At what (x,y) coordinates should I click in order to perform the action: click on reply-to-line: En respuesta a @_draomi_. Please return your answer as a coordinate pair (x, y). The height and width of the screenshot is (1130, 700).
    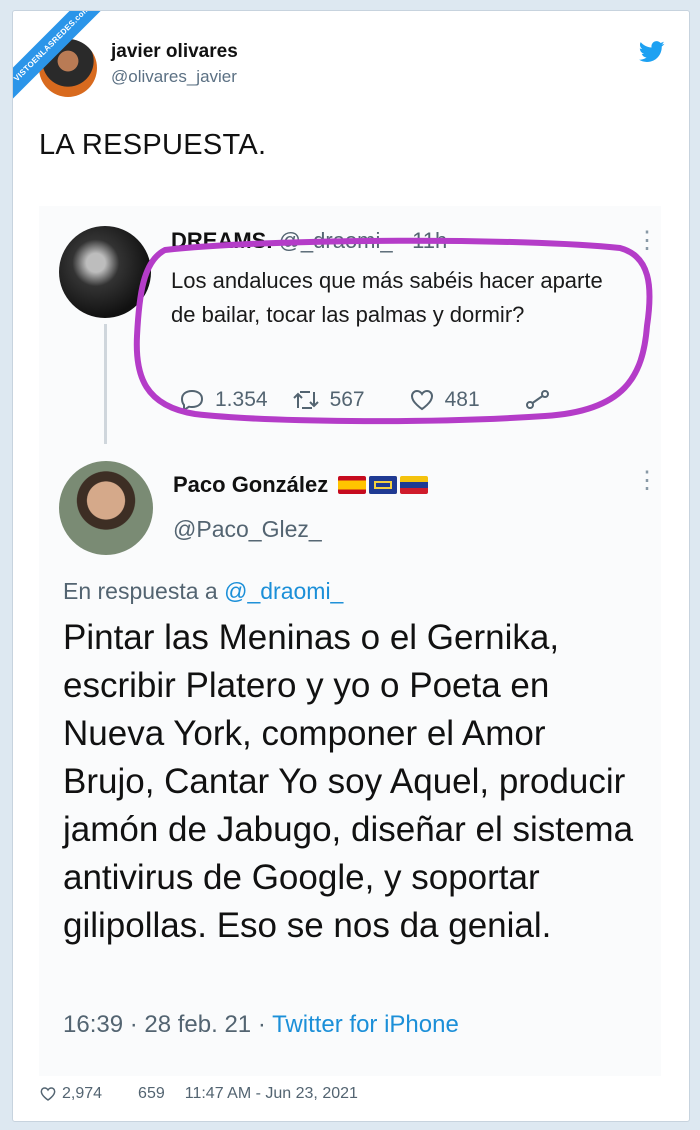
    Looking at the image, I should click on (203, 591).